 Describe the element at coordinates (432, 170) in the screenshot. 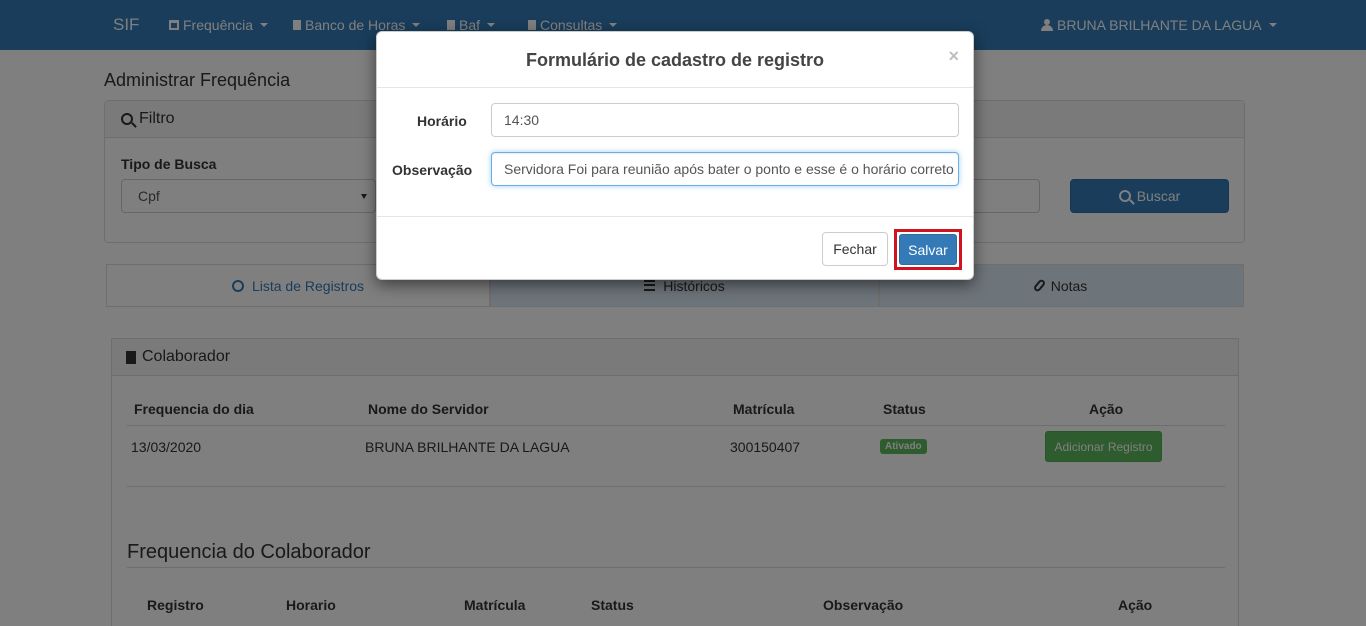

I see `observacao-label: Observação` at that location.